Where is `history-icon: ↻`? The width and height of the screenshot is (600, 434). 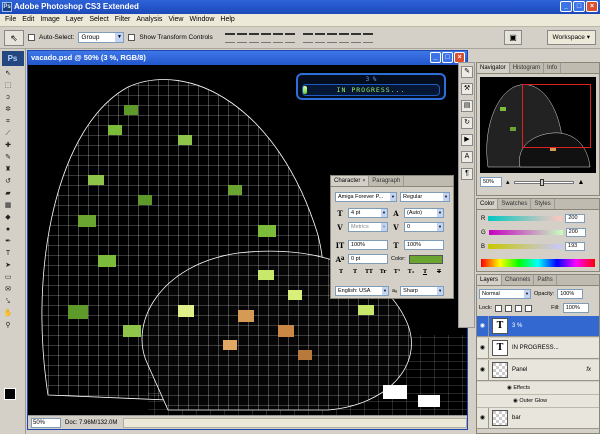 history-icon: ↻ is located at coordinates (467, 123).